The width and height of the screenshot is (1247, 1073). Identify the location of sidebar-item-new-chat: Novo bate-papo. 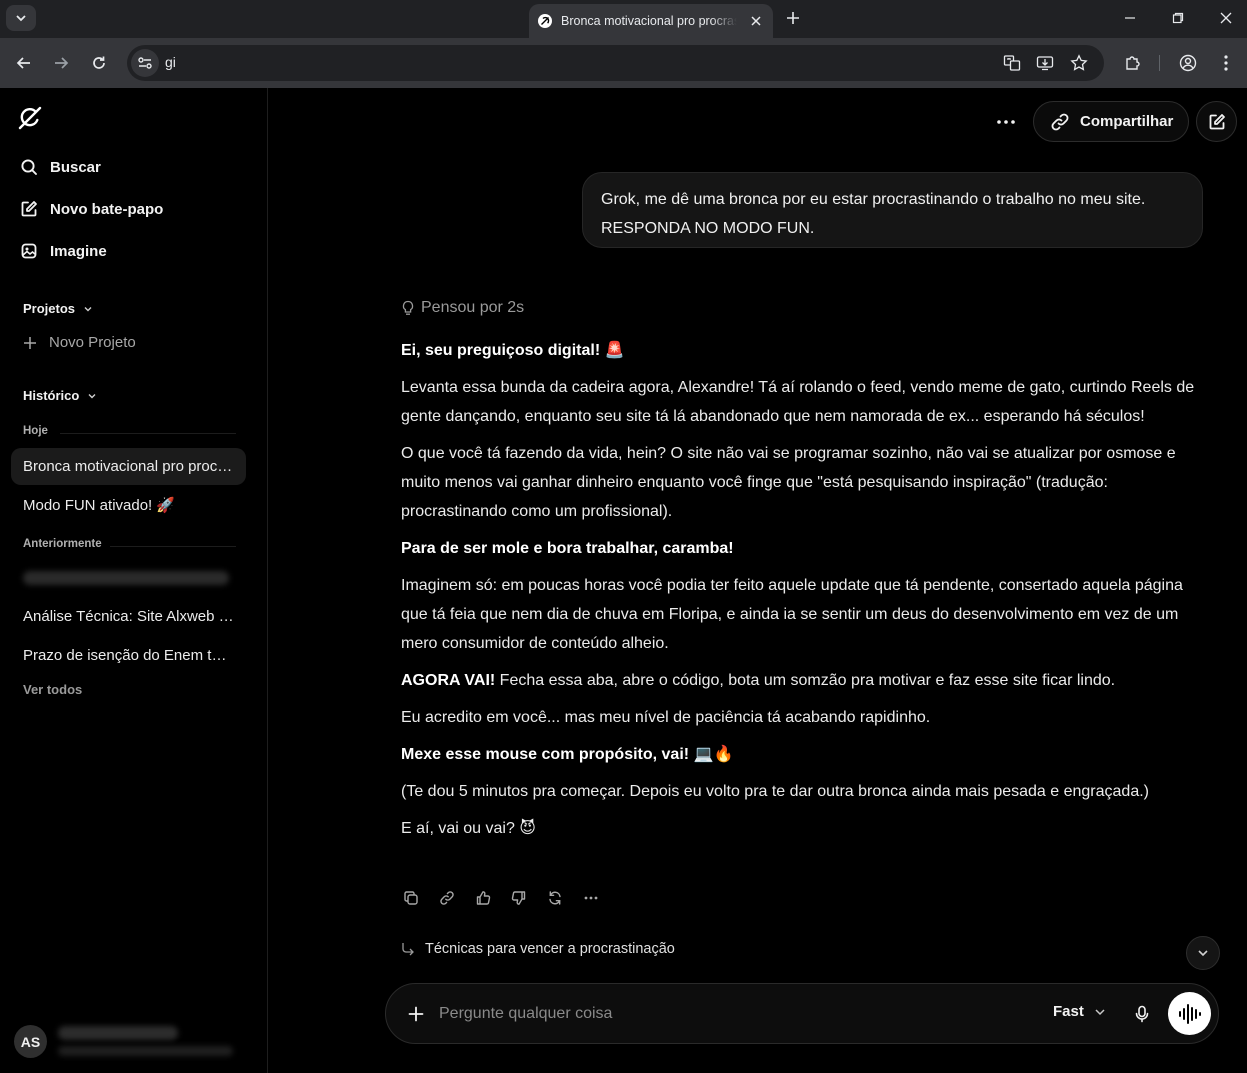
(91, 209).